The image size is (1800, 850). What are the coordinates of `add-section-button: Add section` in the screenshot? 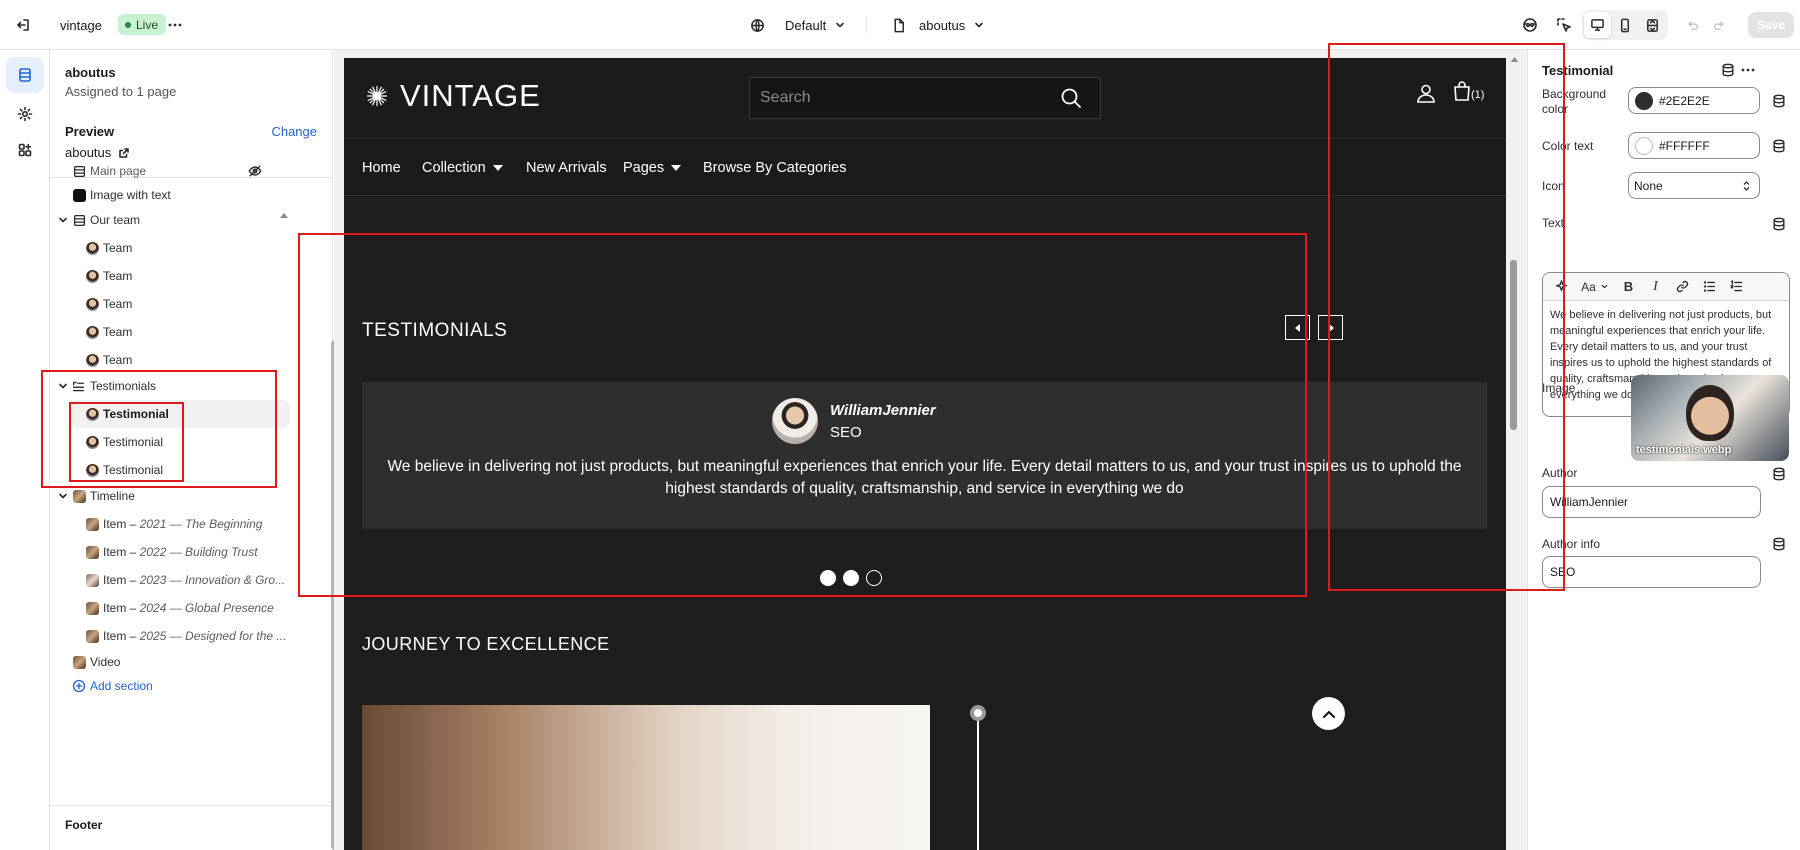 It's located at (186, 686).